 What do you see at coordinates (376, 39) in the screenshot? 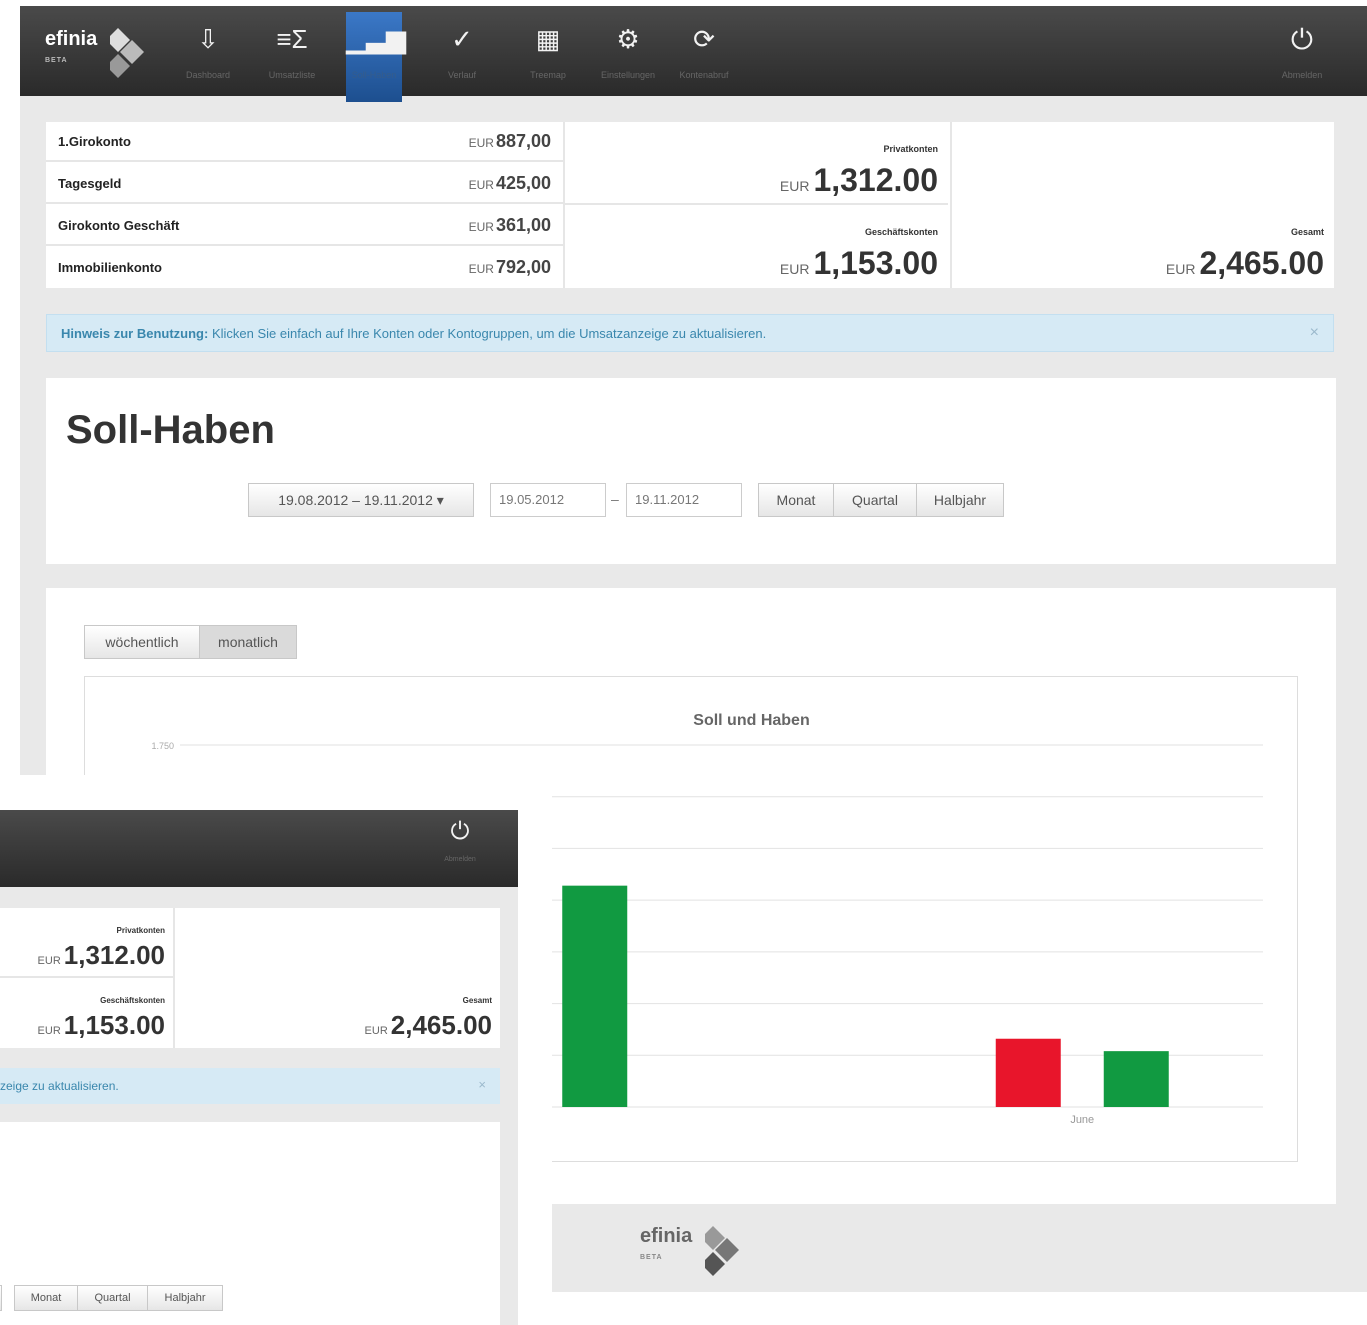
I see `bar-chart-icon: ▁▃▆` at bounding box center [376, 39].